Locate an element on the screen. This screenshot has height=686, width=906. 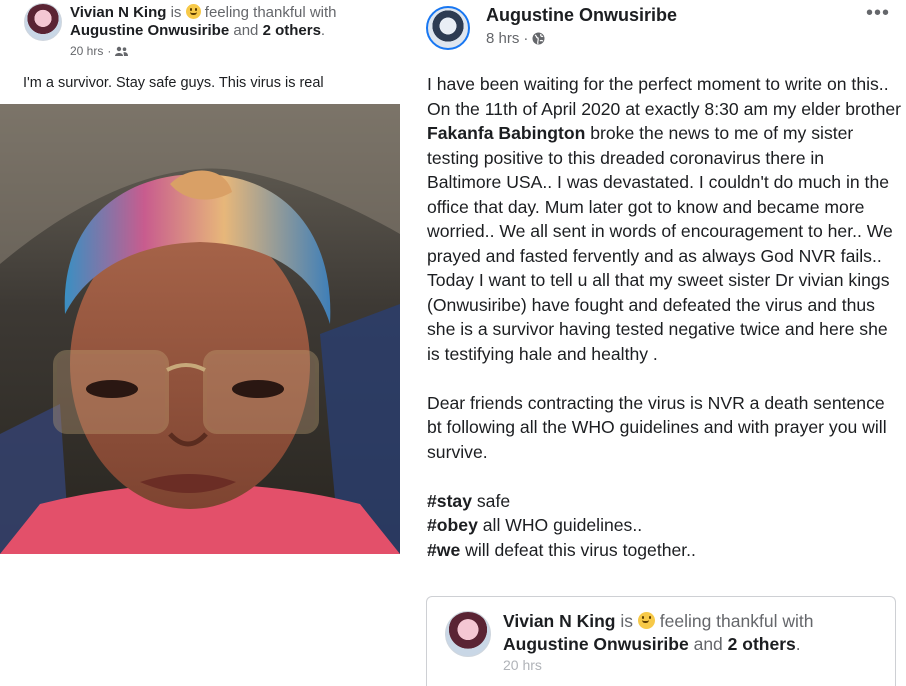
friends-icon is located at coordinates (122, 51).